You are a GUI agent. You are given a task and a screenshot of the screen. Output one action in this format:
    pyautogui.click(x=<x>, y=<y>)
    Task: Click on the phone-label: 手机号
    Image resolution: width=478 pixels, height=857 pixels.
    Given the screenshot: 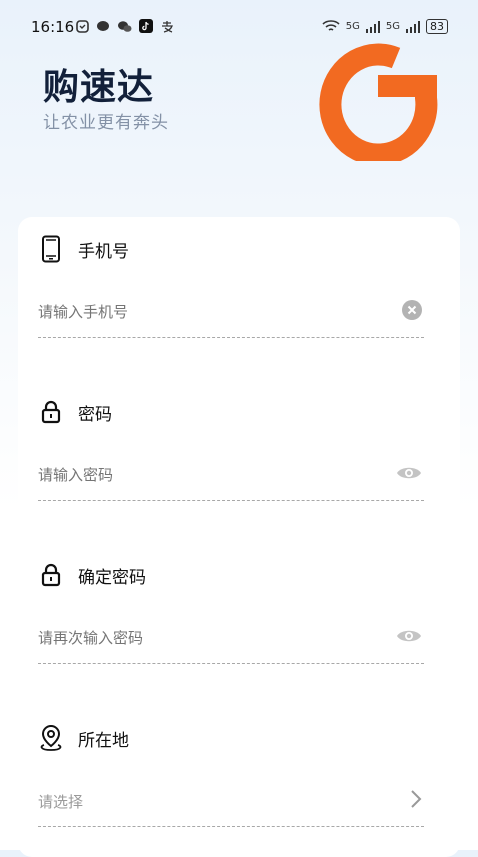 What is the action you would take?
    pyautogui.click(x=103, y=251)
    